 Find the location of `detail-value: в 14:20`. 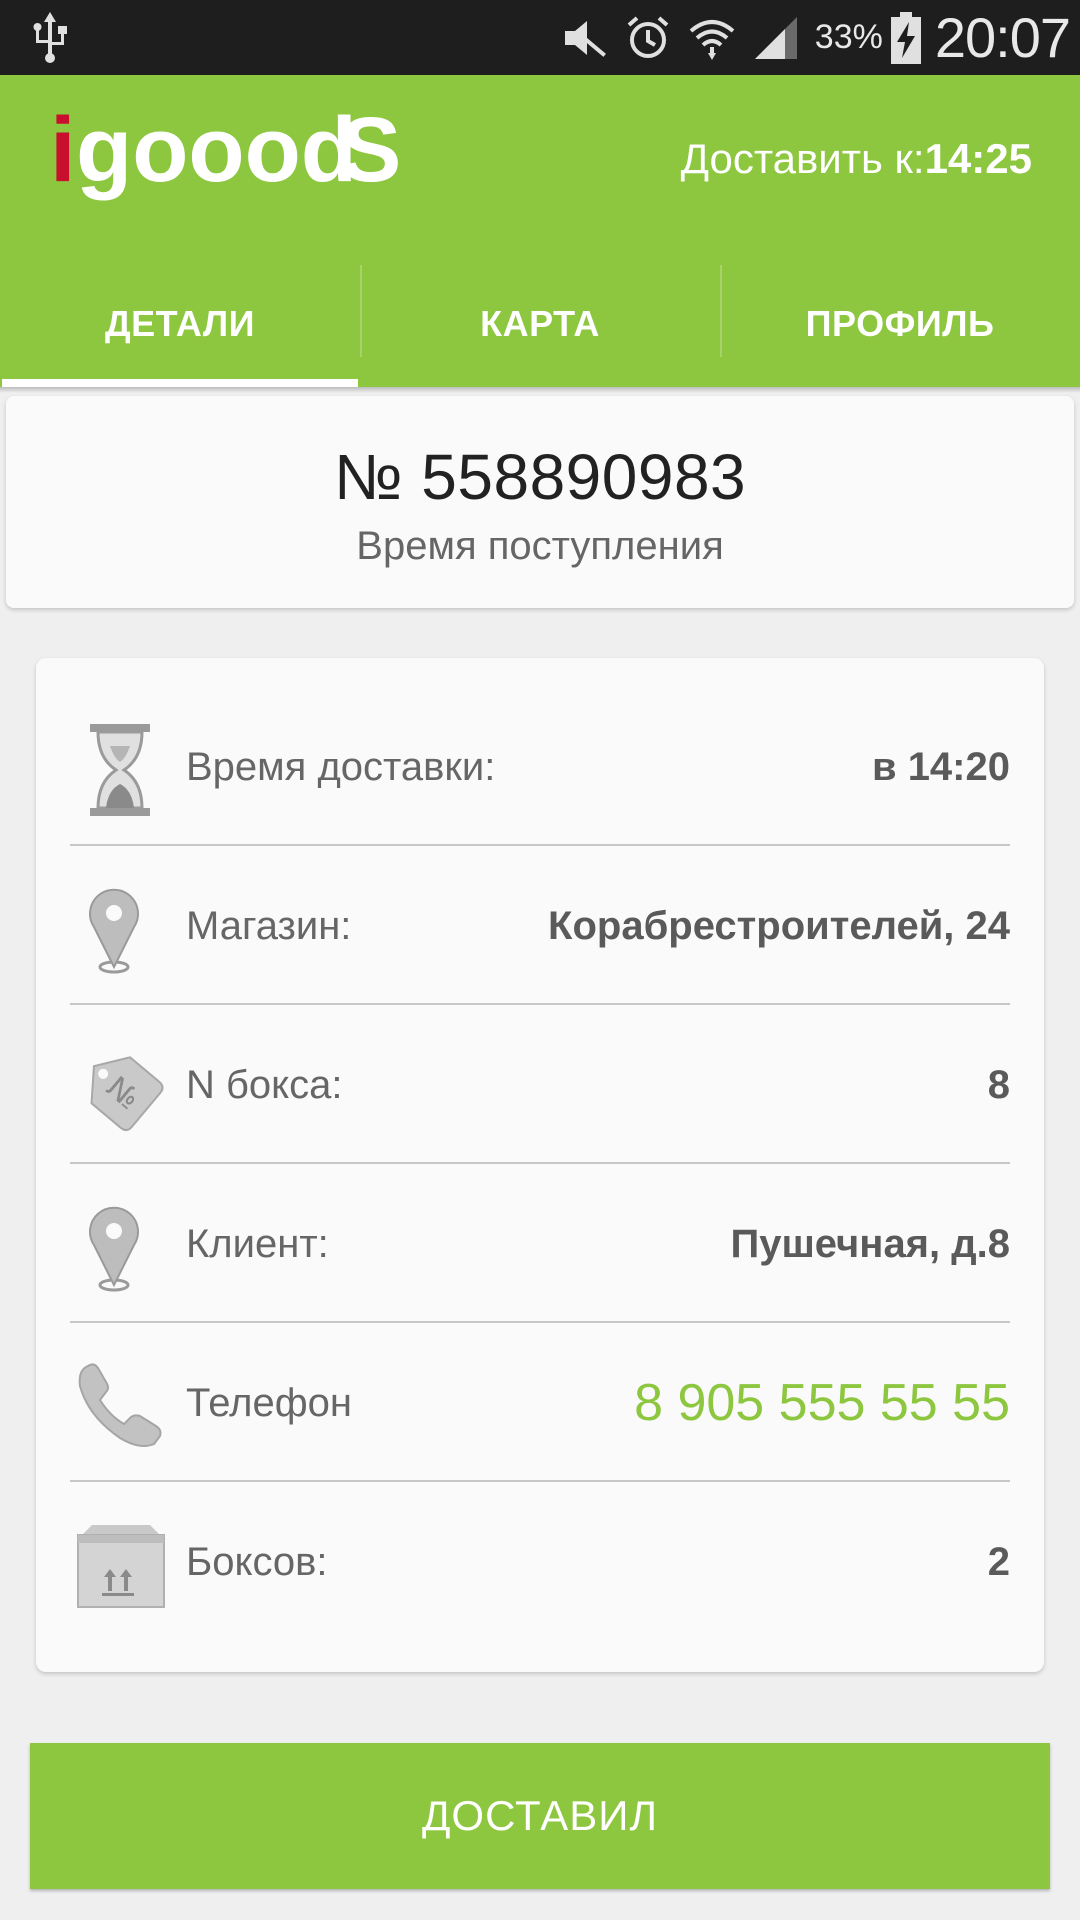

detail-value: в 14:20 is located at coordinates (940, 767).